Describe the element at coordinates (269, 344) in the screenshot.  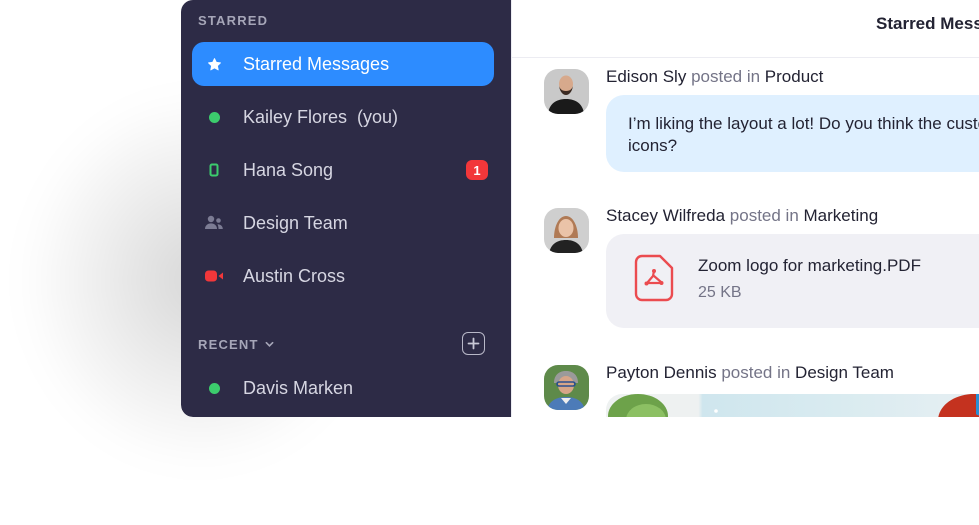
I see `chevron-down-icon` at that location.